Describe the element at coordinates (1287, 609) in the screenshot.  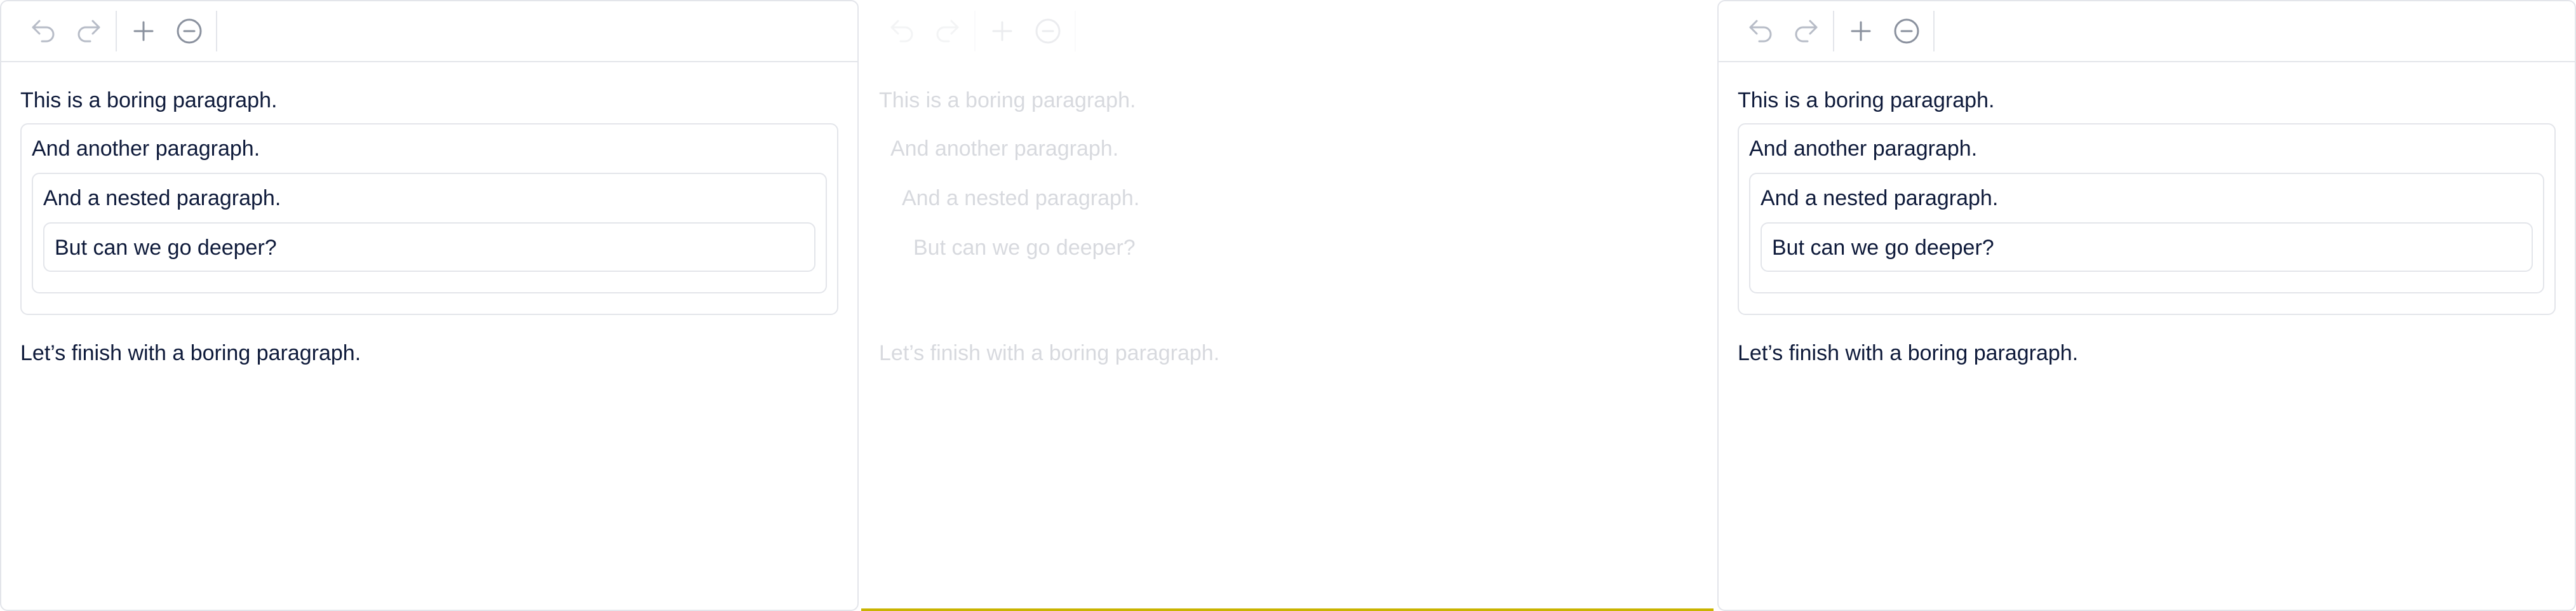
I see `drop-indicator` at that location.